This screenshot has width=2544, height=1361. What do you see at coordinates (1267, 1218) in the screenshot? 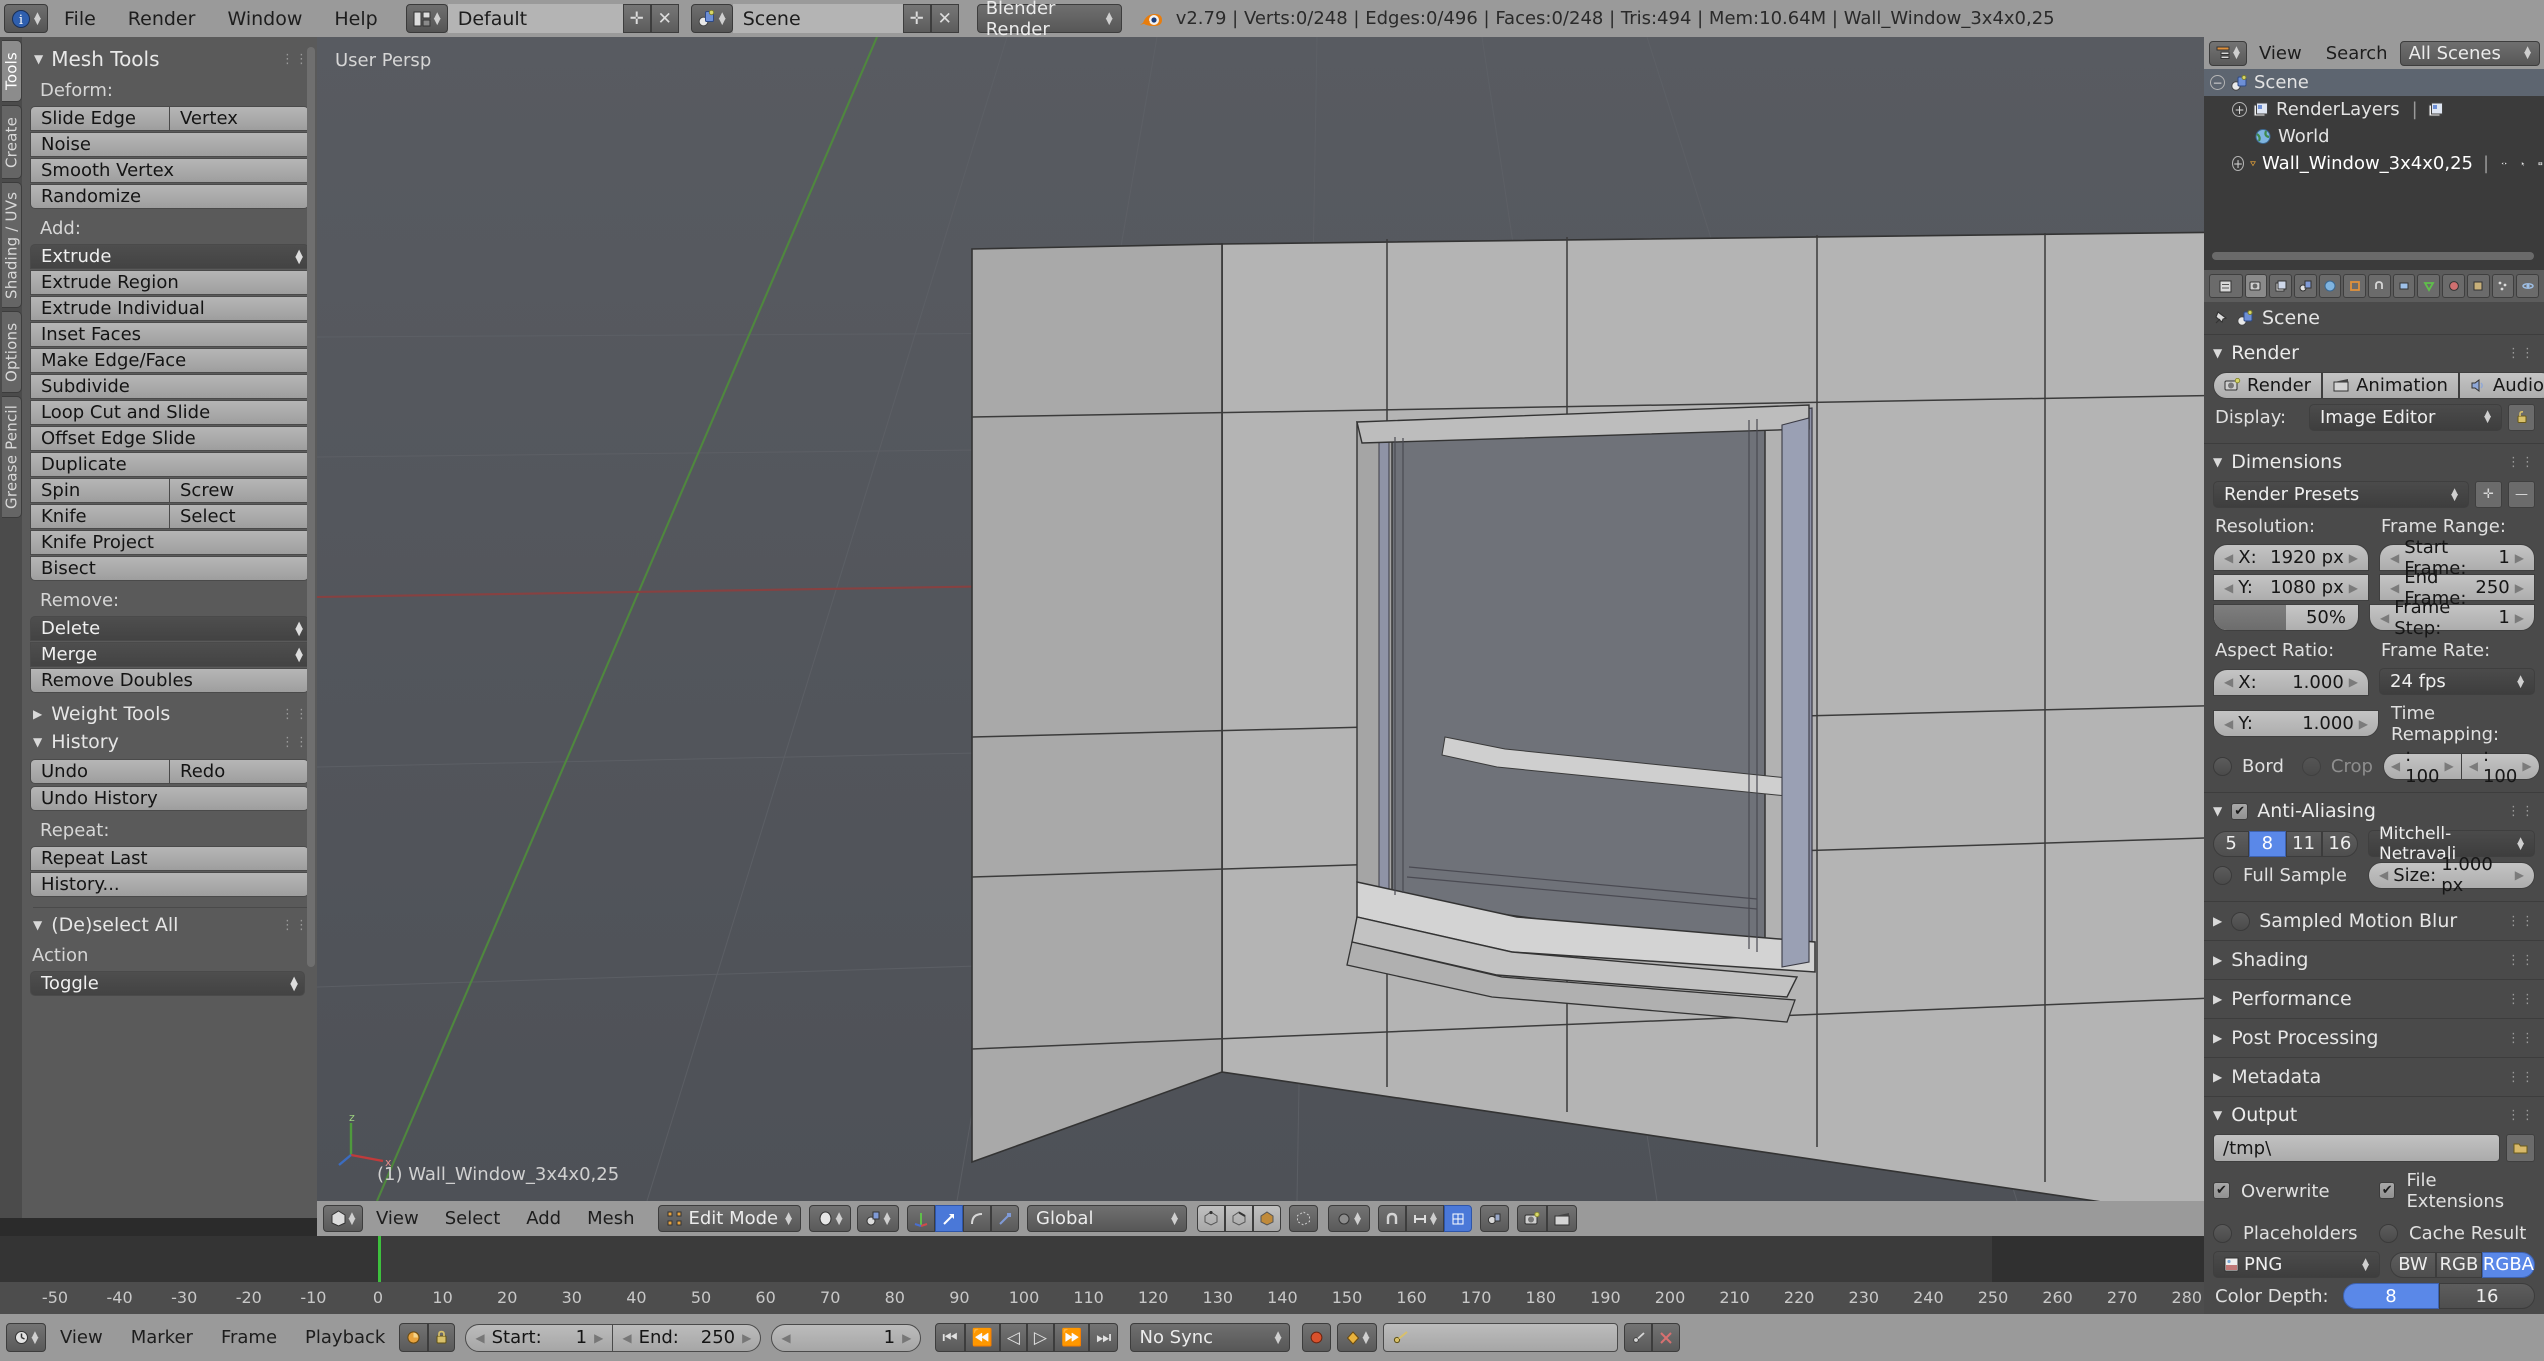
I see `face-select-button` at bounding box center [1267, 1218].